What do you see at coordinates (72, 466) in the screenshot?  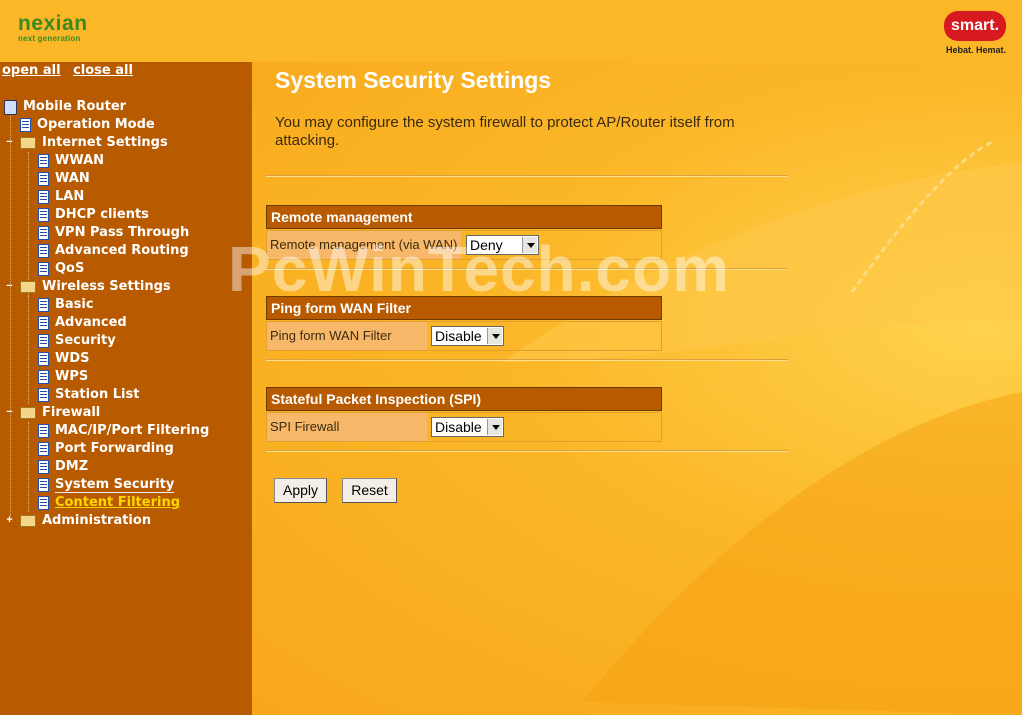 I see `nav-label: DMZ` at bounding box center [72, 466].